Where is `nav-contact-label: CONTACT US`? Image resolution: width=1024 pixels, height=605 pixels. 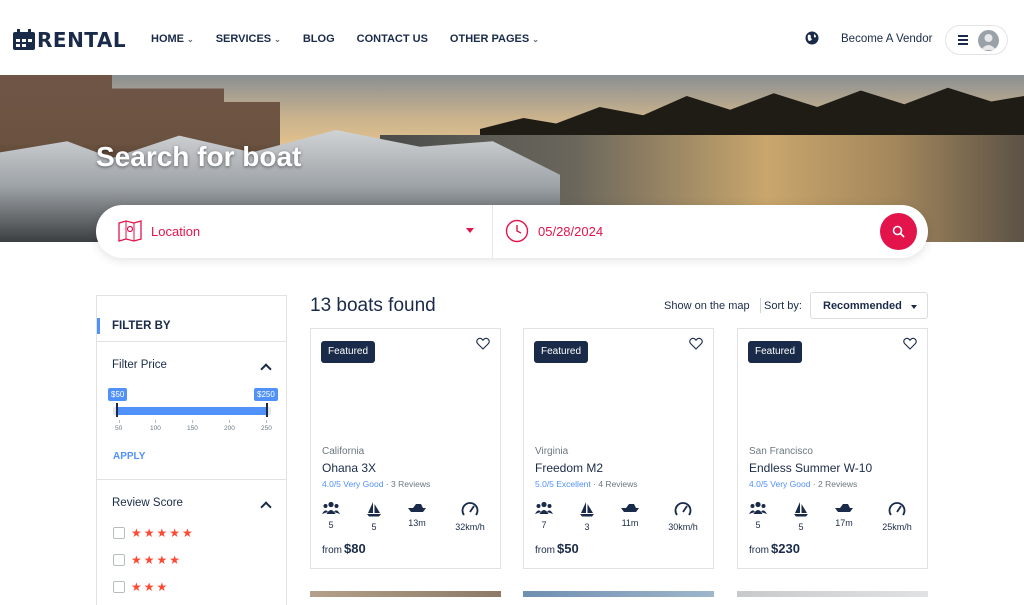 nav-contact-label: CONTACT US is located at coordinates (392, 39).